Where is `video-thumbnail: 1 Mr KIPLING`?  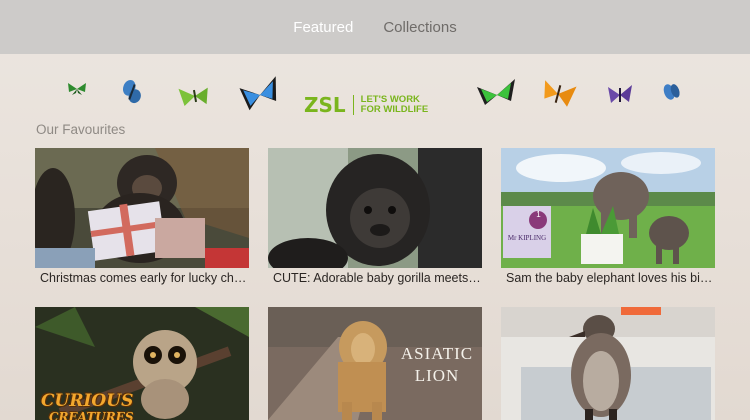
video-thumbnail: 1 Mr KIPLING is located at coordinates (608, 208).